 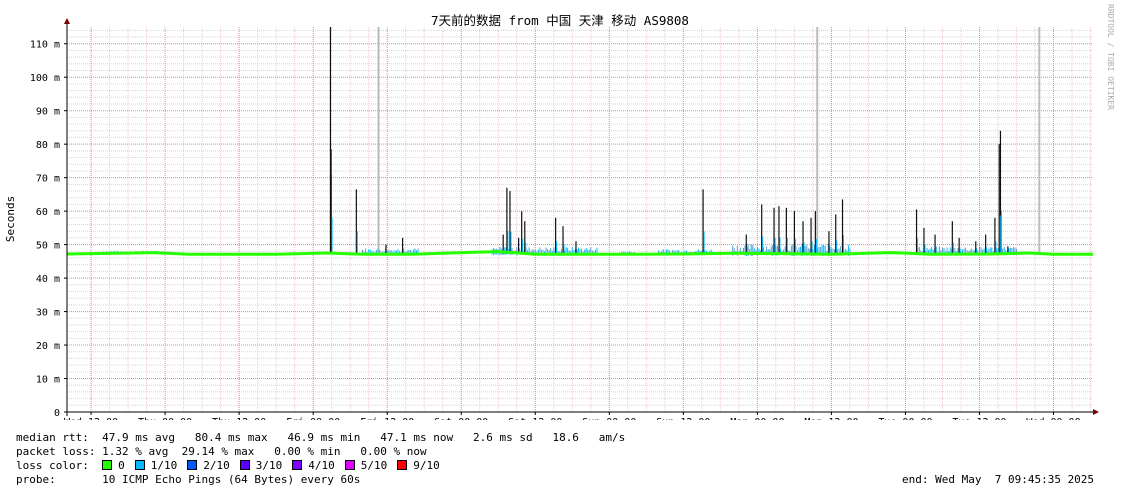 I want to click on loss-color-item: 5/10, so click(x=366, y=465).